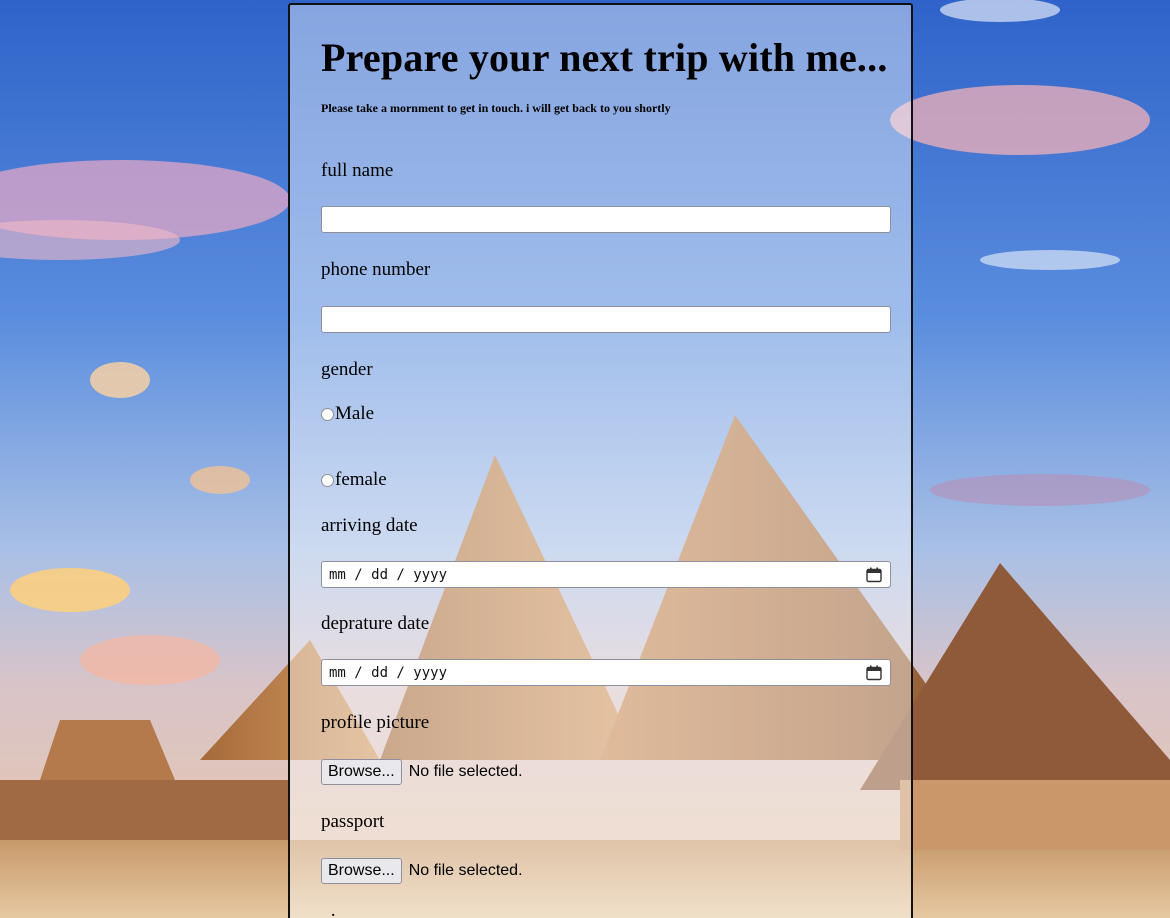  What do you see at coordinates (606, 672) in the screenshot?
I see `departure-date-input: mm / dd / yyyy` at bounding box center [606, 672].